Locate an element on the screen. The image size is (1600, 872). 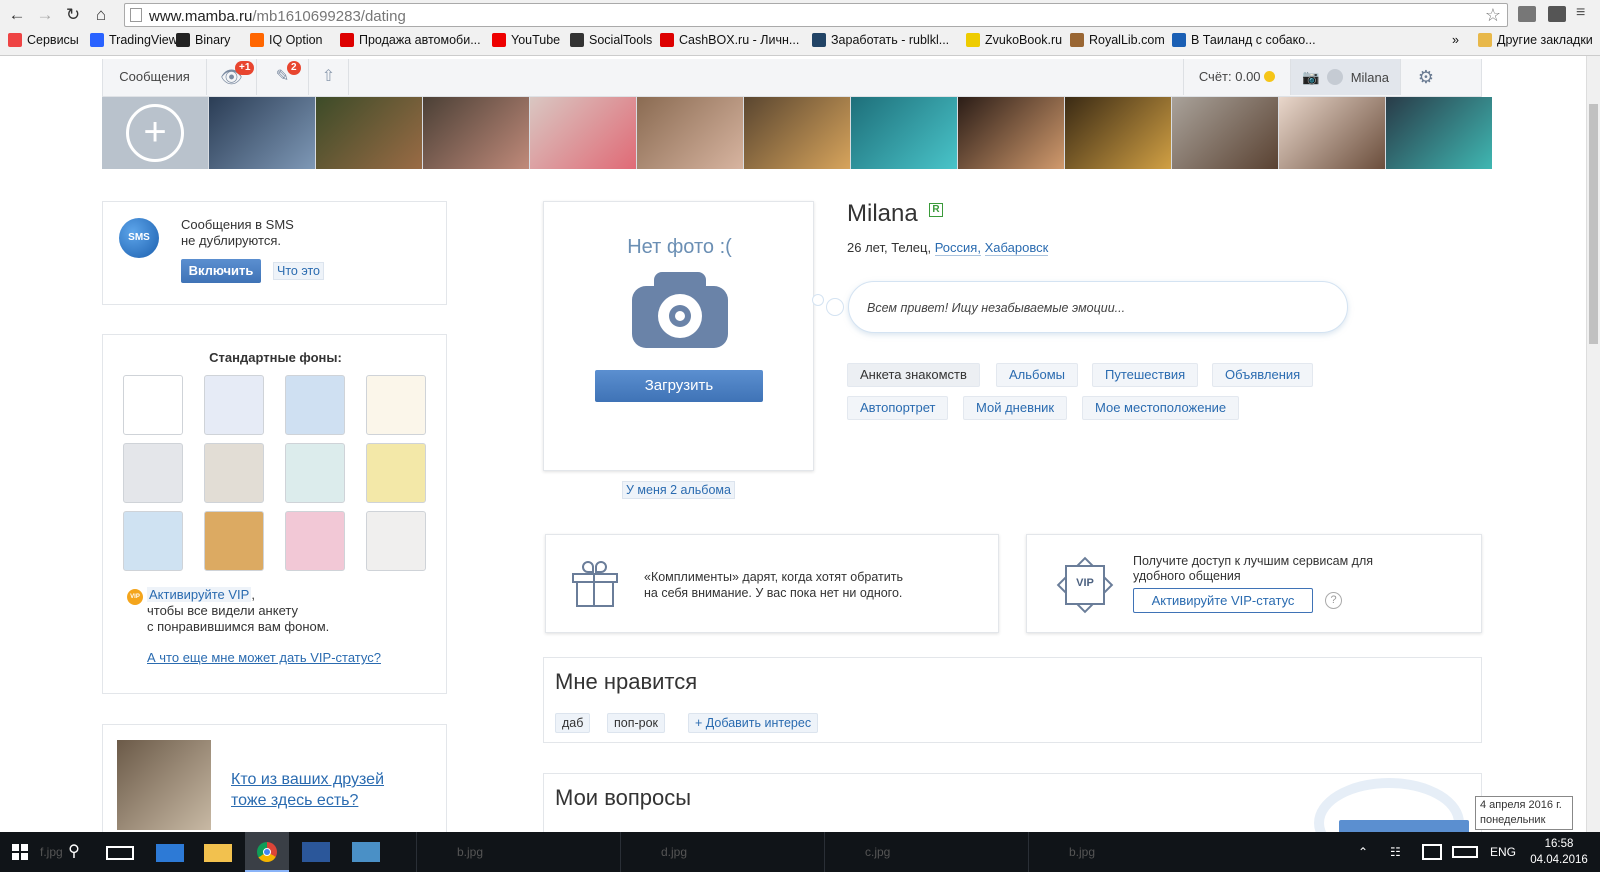
word-icon is located at coordinates (316, 852).